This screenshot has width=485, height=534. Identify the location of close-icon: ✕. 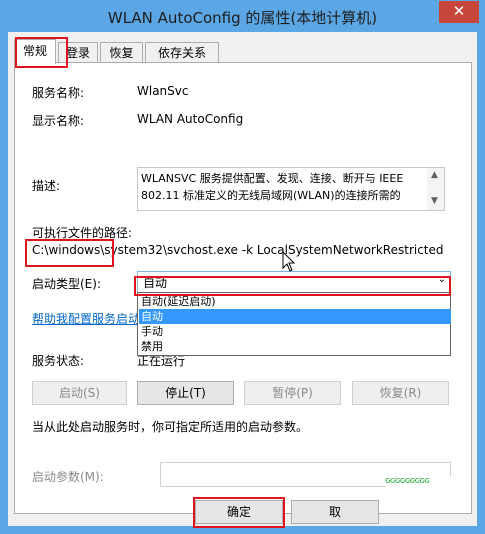
(459, 11).